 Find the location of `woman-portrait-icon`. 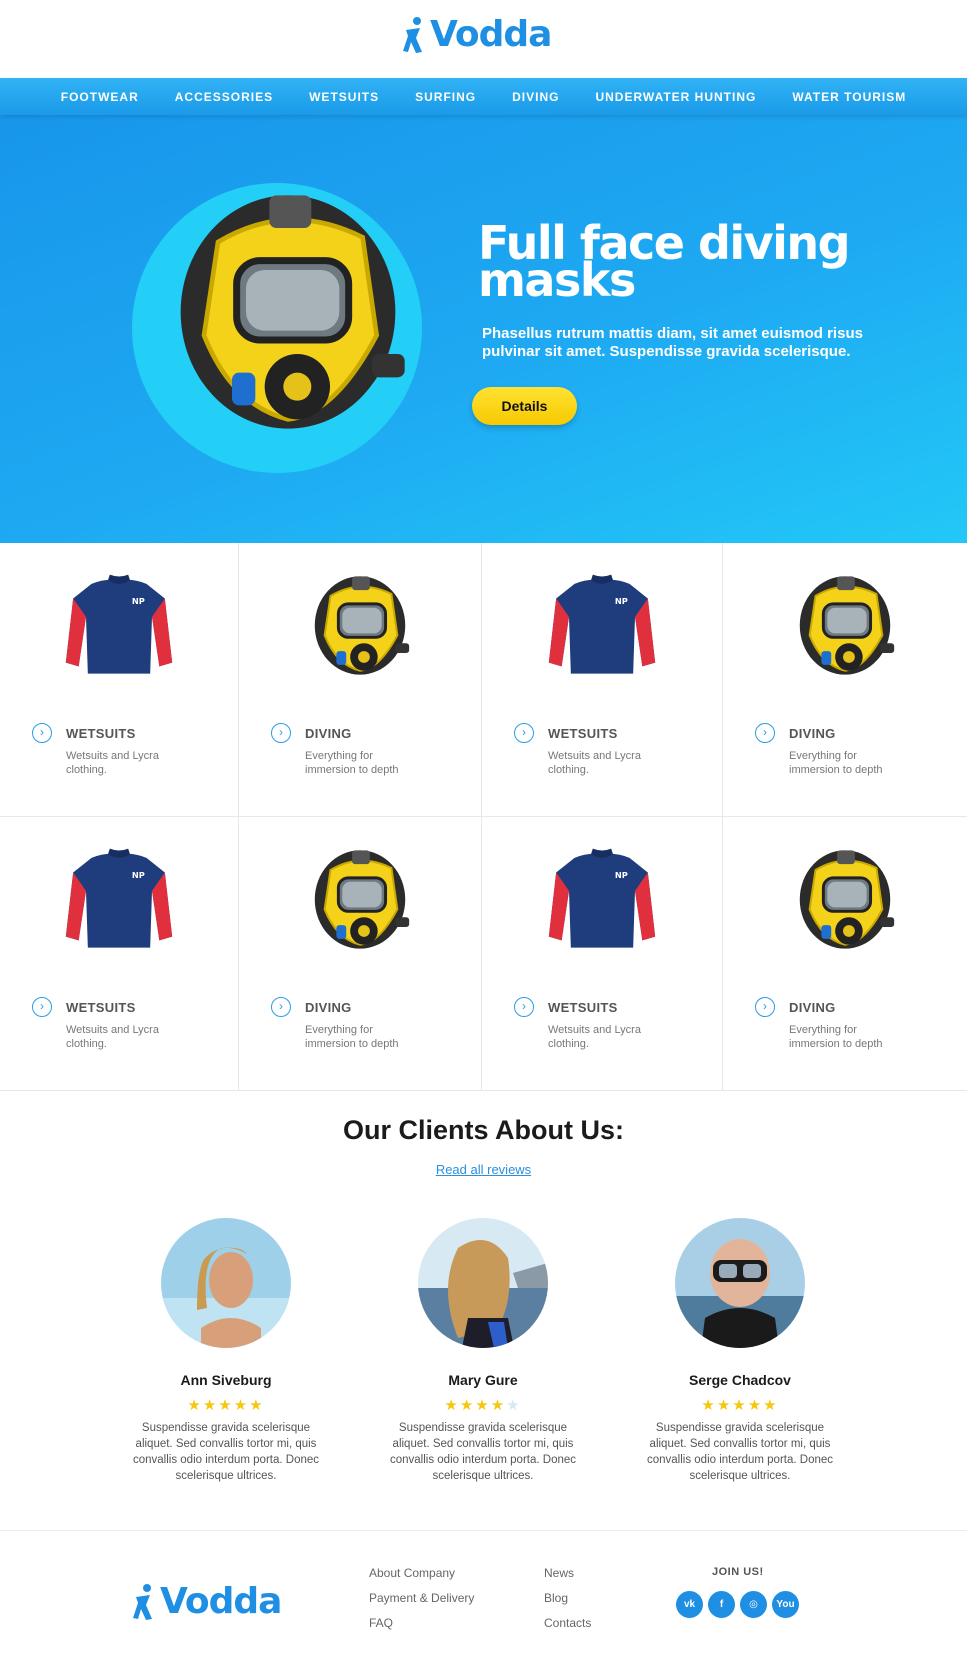

woman-portrait-icon is located at coordinates (226, 1283).